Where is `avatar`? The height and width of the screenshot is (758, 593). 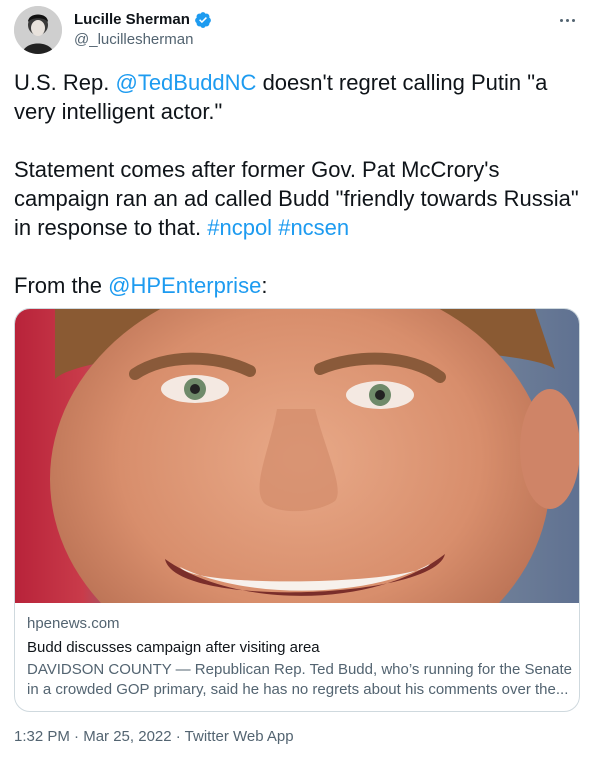
avatar is located at coordinates (38, 30).